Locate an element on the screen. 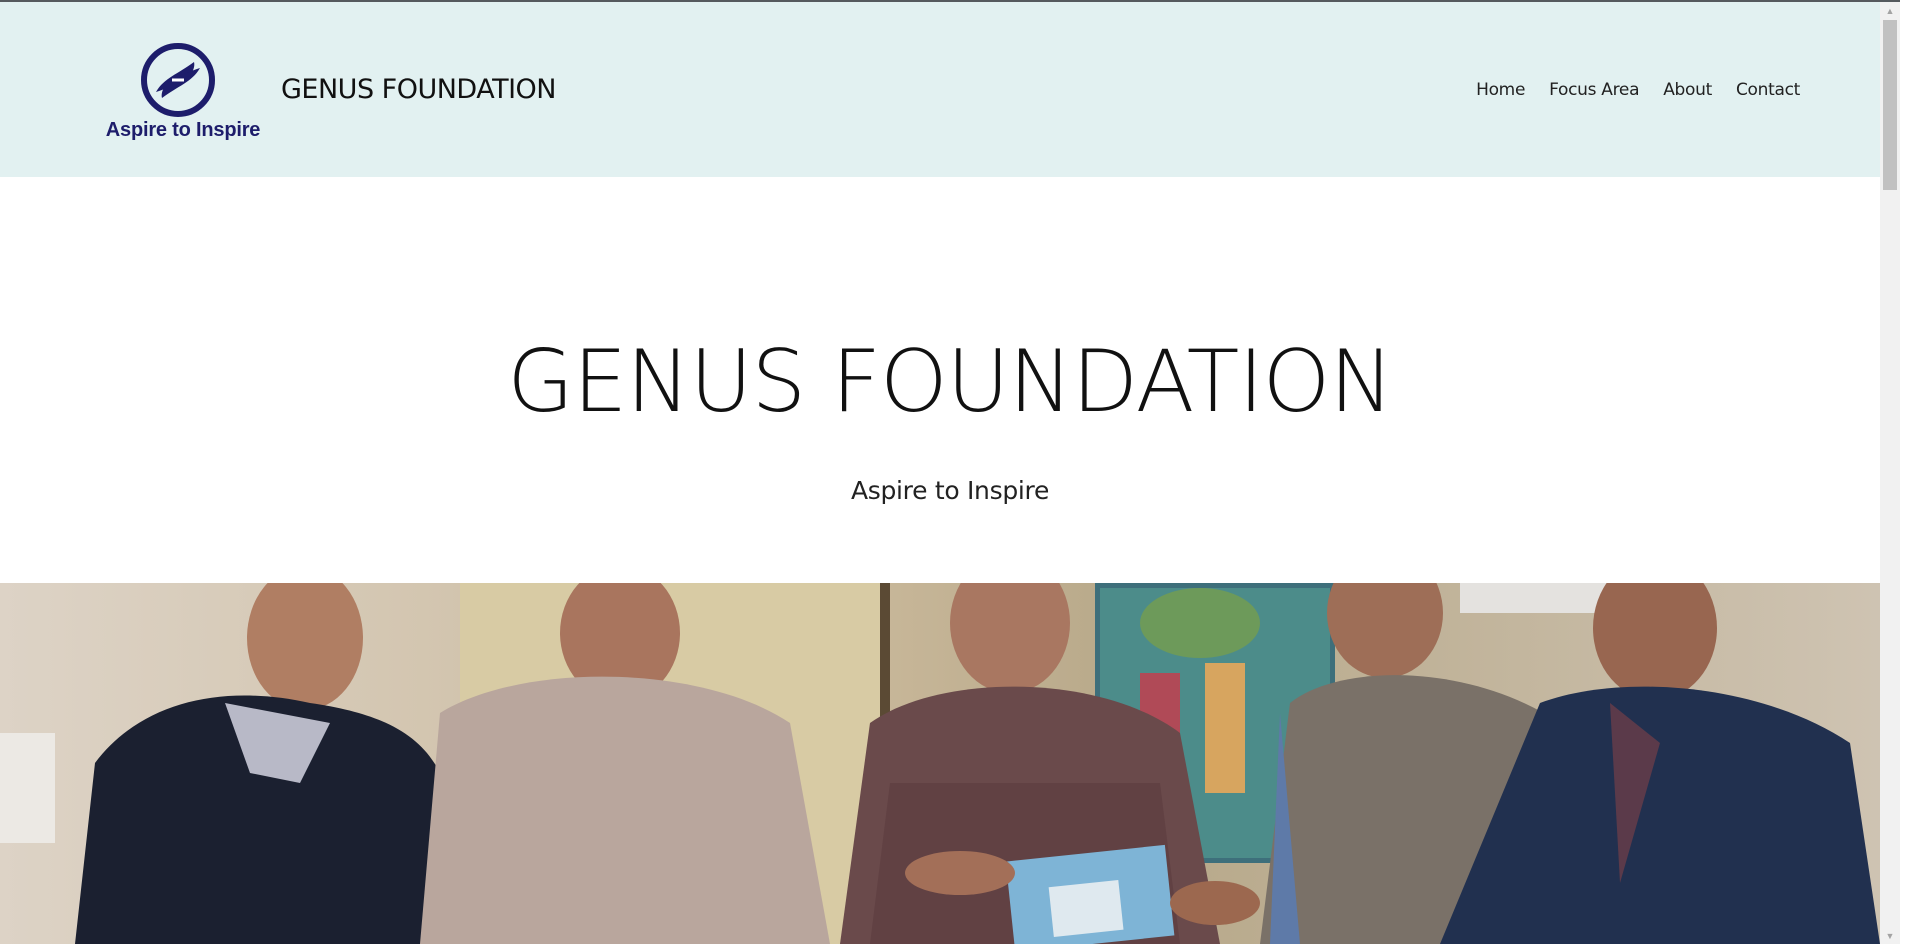 This screenshot has width=1920, height=944. nav-item-home: Home is located at coordinates (1500, 90).